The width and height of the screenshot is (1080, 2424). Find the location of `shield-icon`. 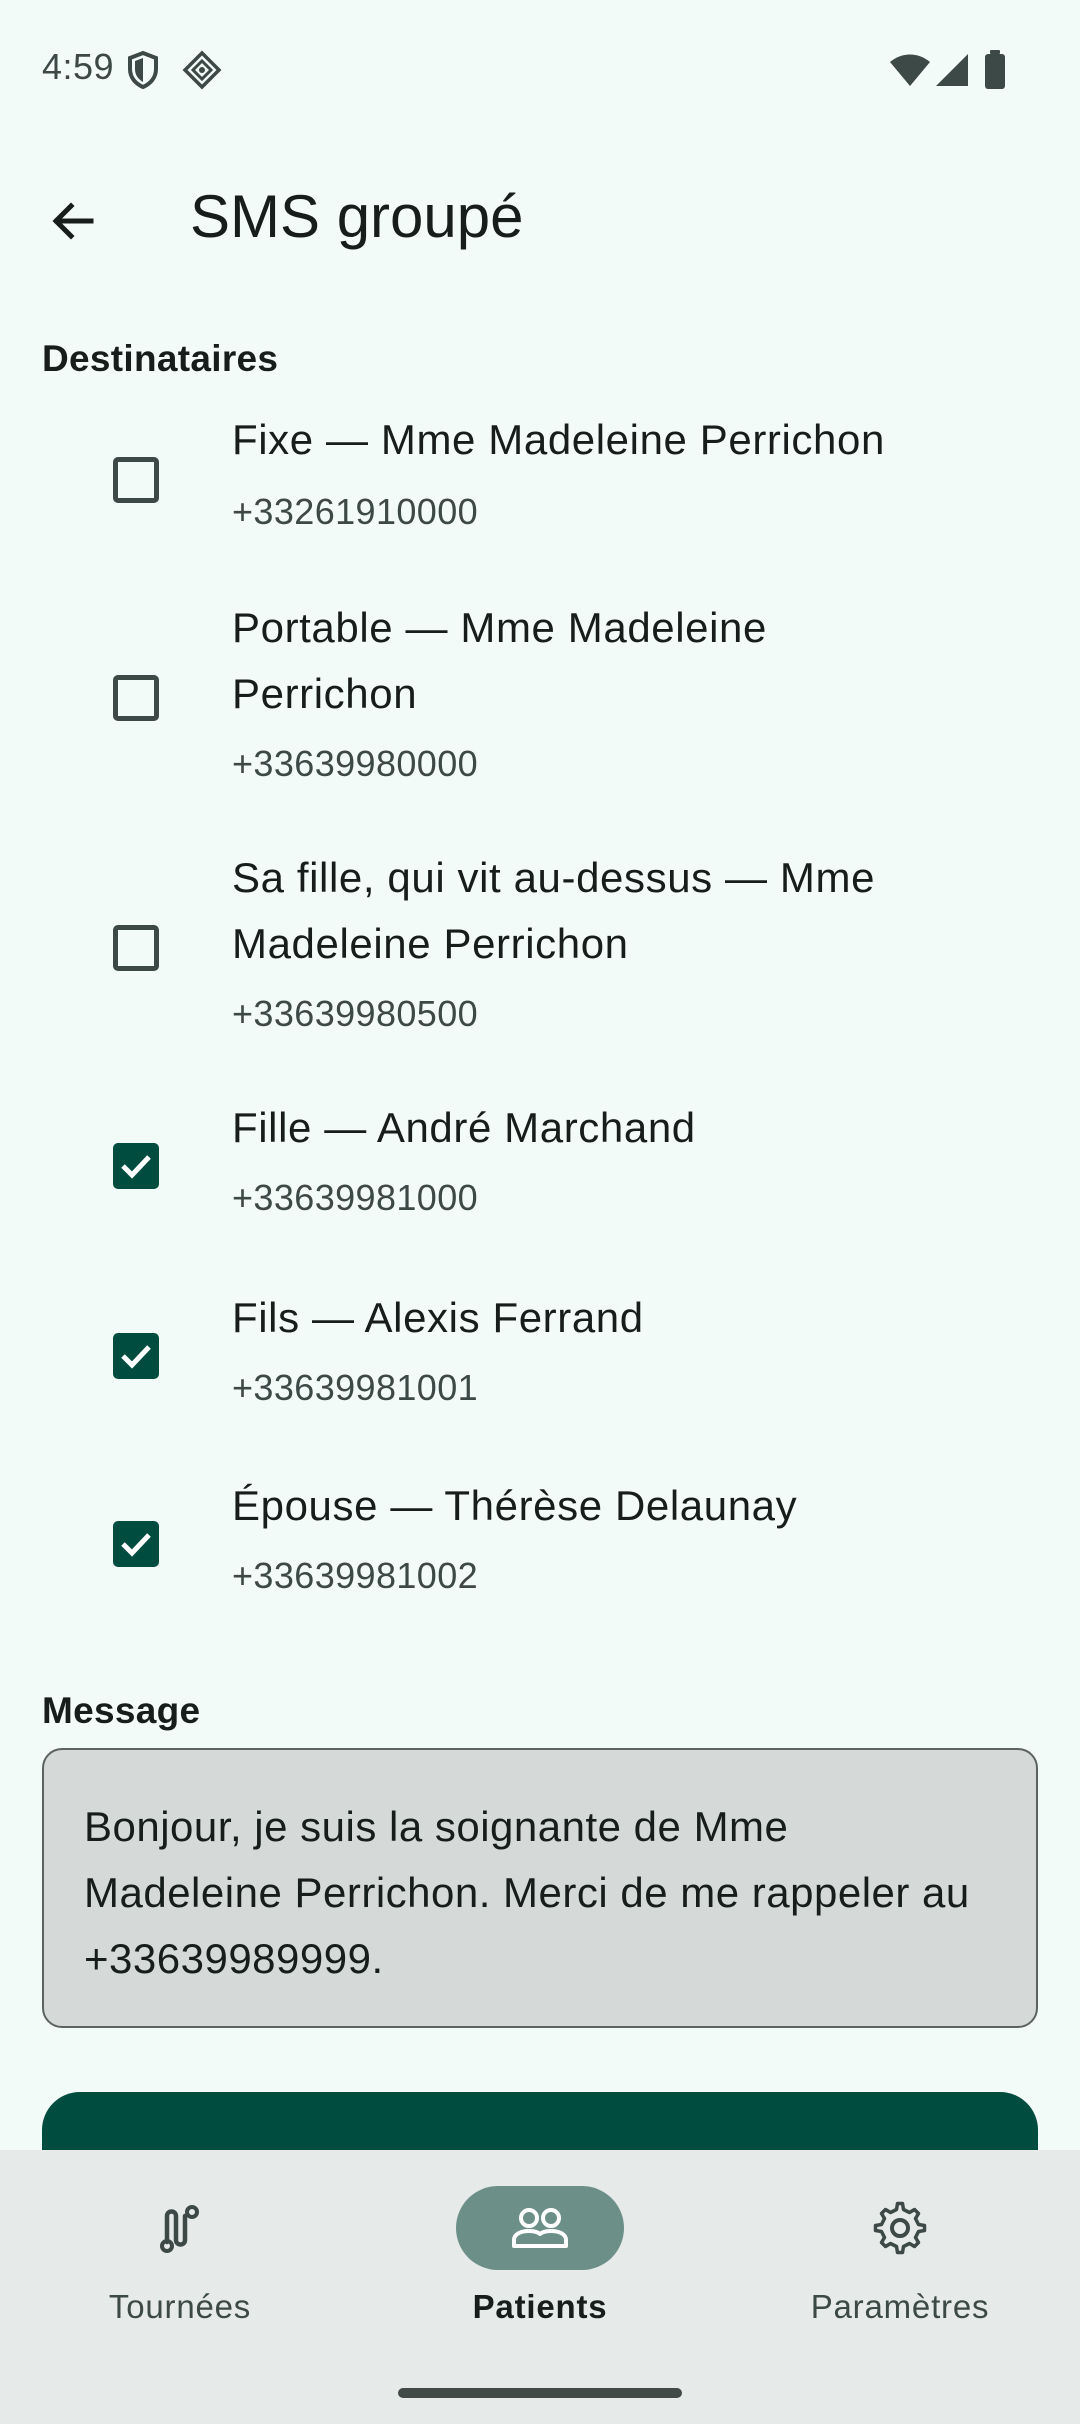

shield-icon is located at coordinates (143, 72).